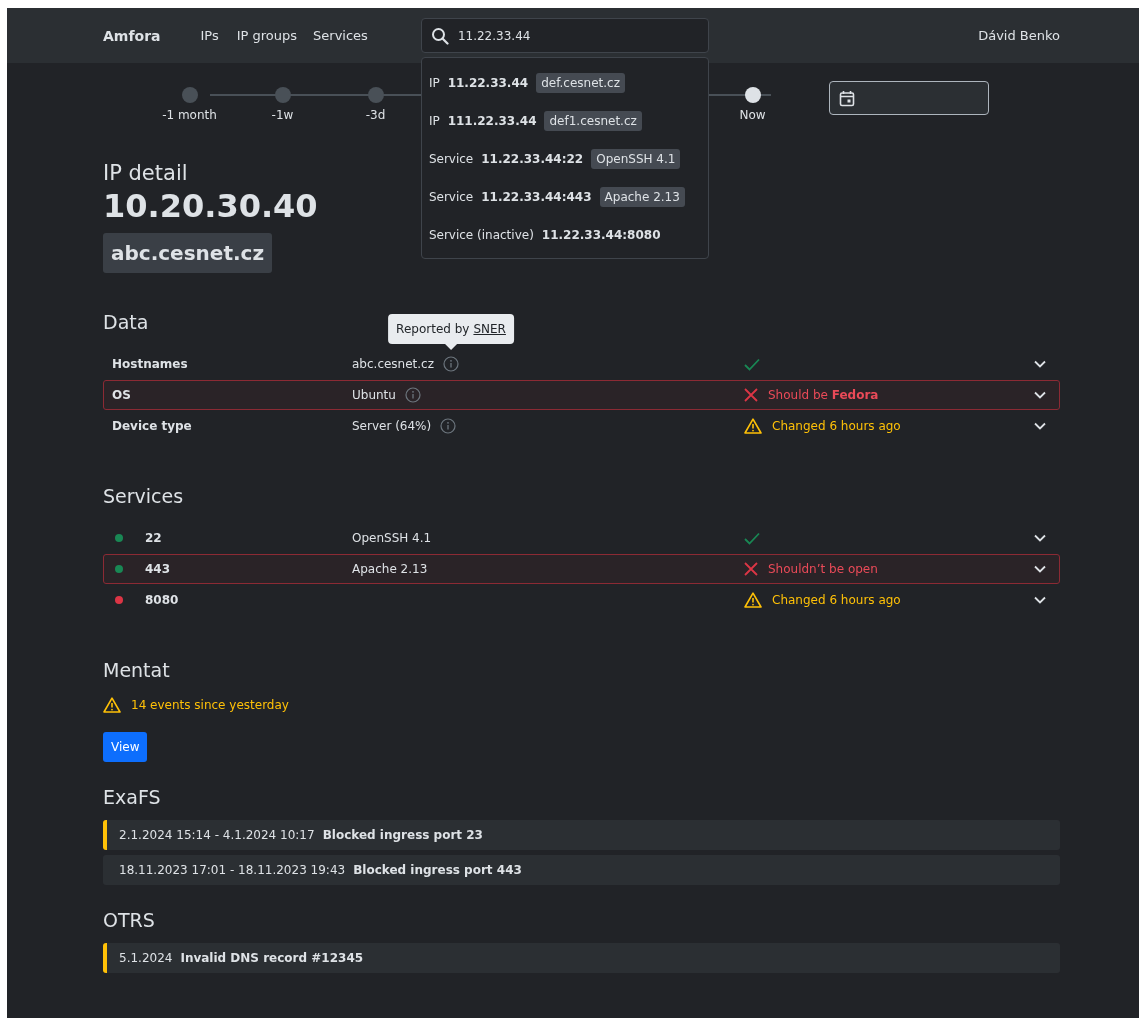  I want to click on search-result: Service 11.22.33.44:443 Apache 2.13, so click(564, 197).